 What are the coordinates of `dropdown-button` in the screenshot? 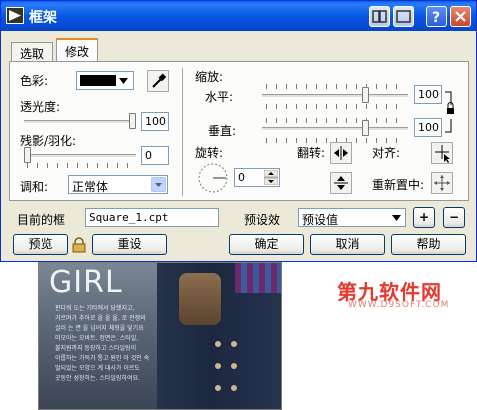 It's located at (158, 184).